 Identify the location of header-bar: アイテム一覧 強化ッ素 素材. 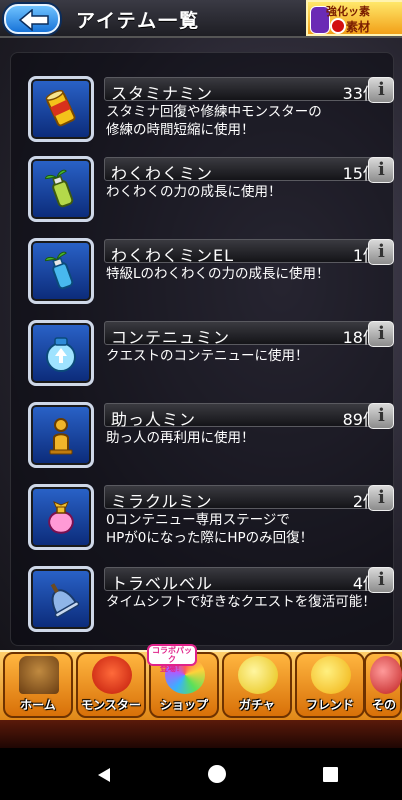
(201, 19).